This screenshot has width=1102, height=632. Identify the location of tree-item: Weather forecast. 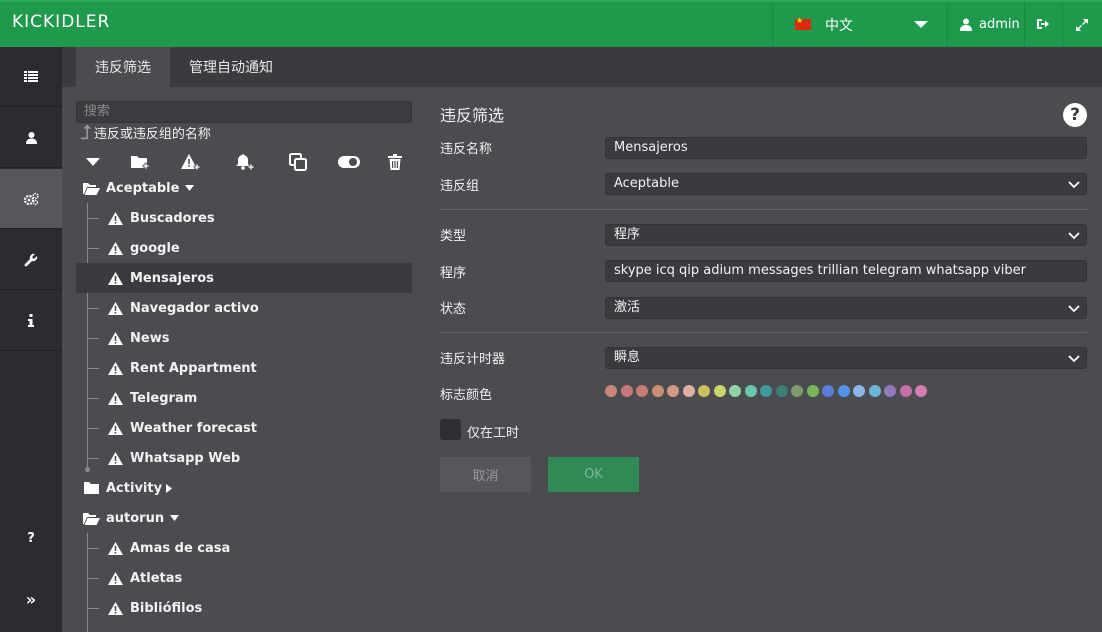
(244, 428).